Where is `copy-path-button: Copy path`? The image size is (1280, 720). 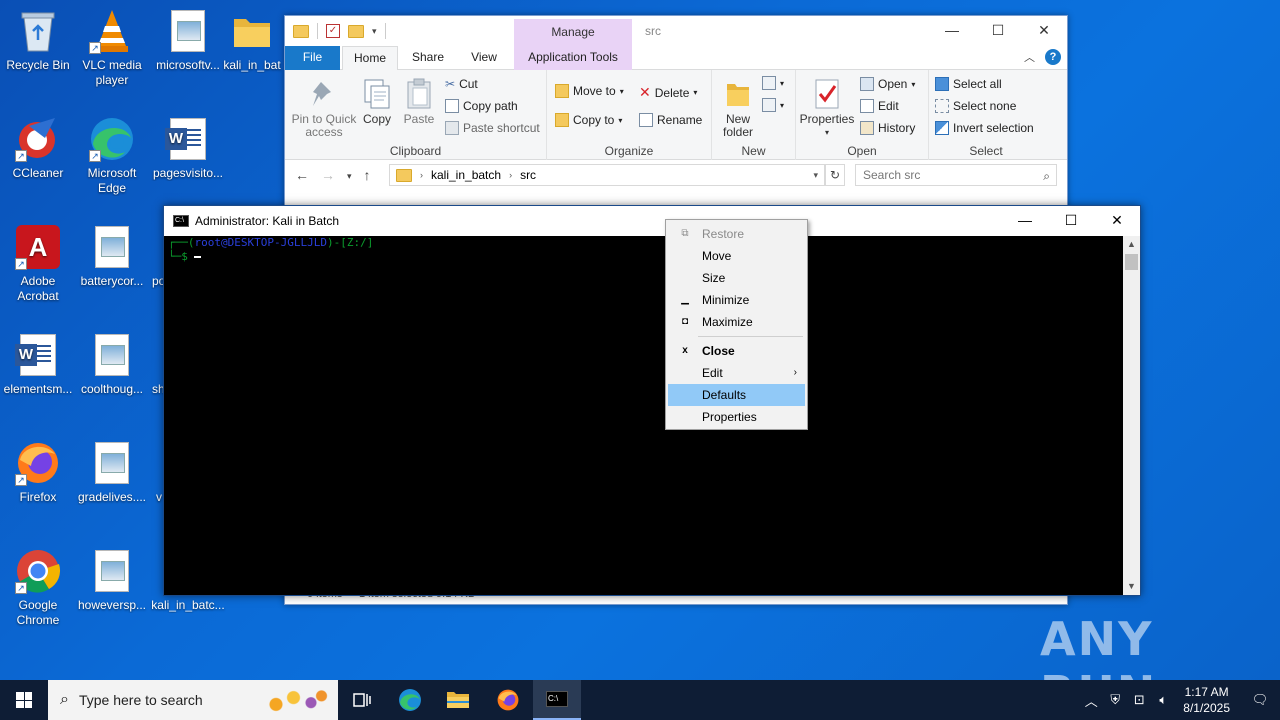 copy-path-button: Copy path is located at coordinates (481, 106).